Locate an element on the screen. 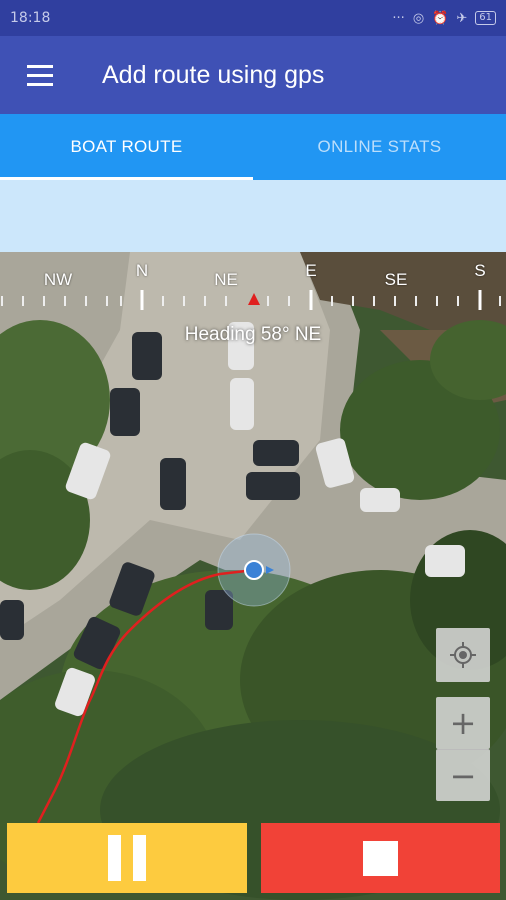  status-time: 18:18 is located at coordinates (30, 18).